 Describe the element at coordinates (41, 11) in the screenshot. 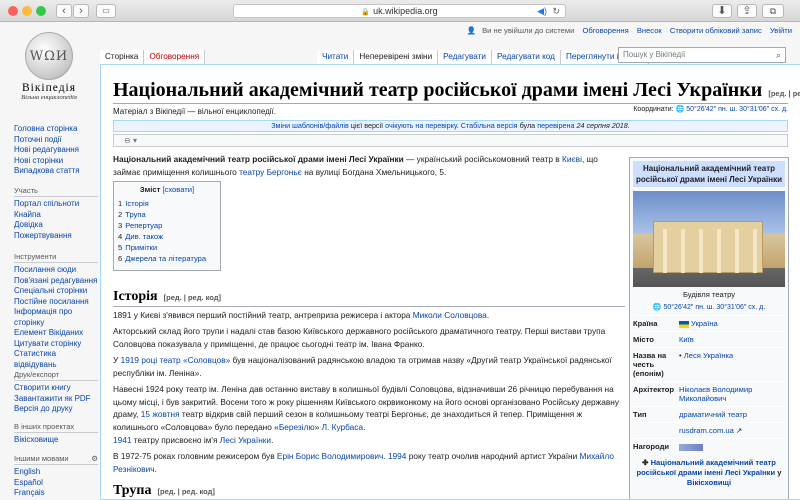

I see `zoom-window-button` at that location.